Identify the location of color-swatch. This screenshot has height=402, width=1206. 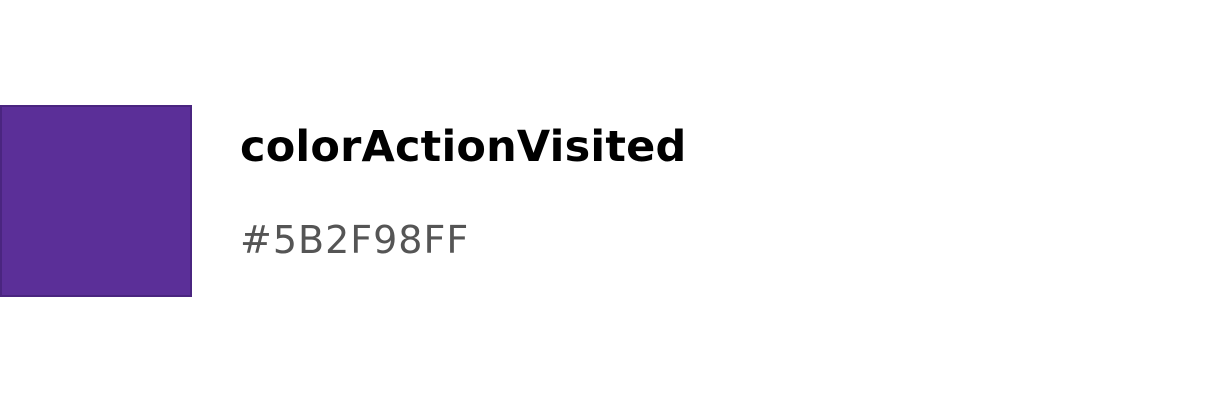
(96, 201).